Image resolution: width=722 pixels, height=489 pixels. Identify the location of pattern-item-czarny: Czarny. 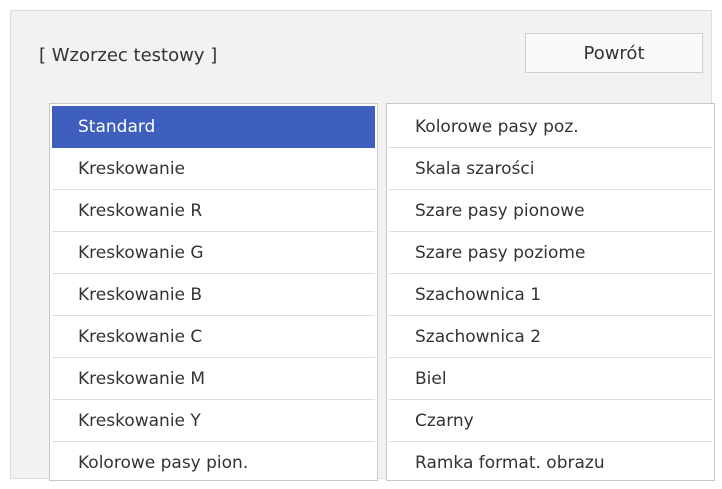
(550, 421).